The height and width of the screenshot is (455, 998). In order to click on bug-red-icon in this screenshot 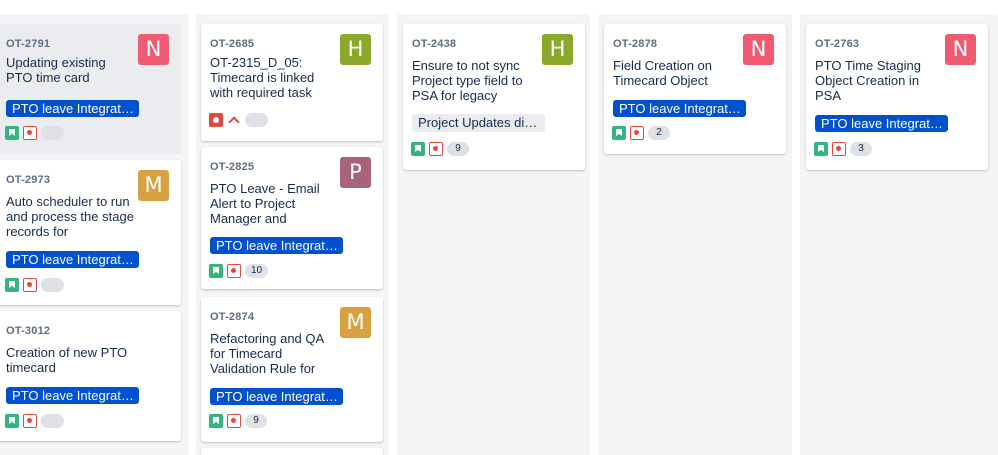, I will do `click(216, 120)`.